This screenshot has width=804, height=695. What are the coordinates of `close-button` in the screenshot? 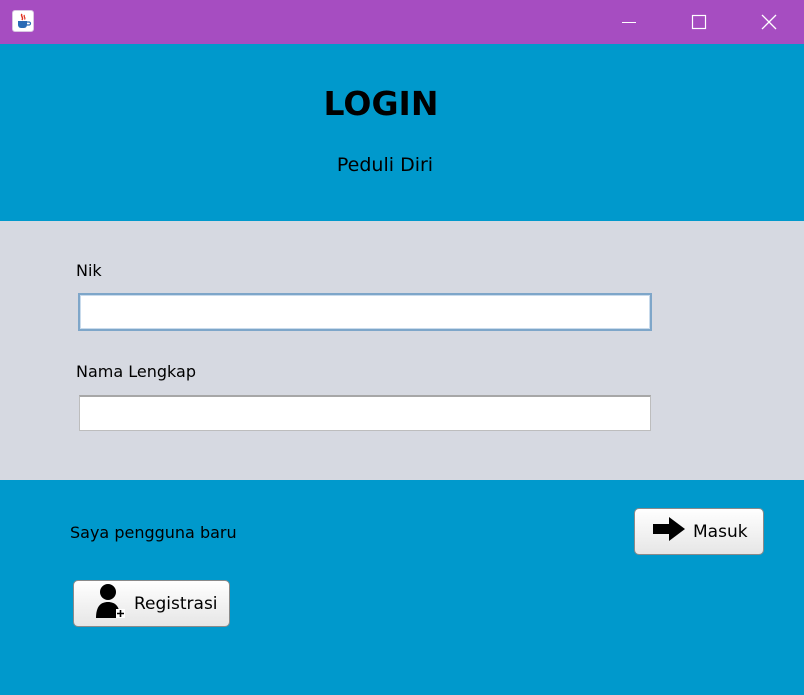 It's located at (769, 22).